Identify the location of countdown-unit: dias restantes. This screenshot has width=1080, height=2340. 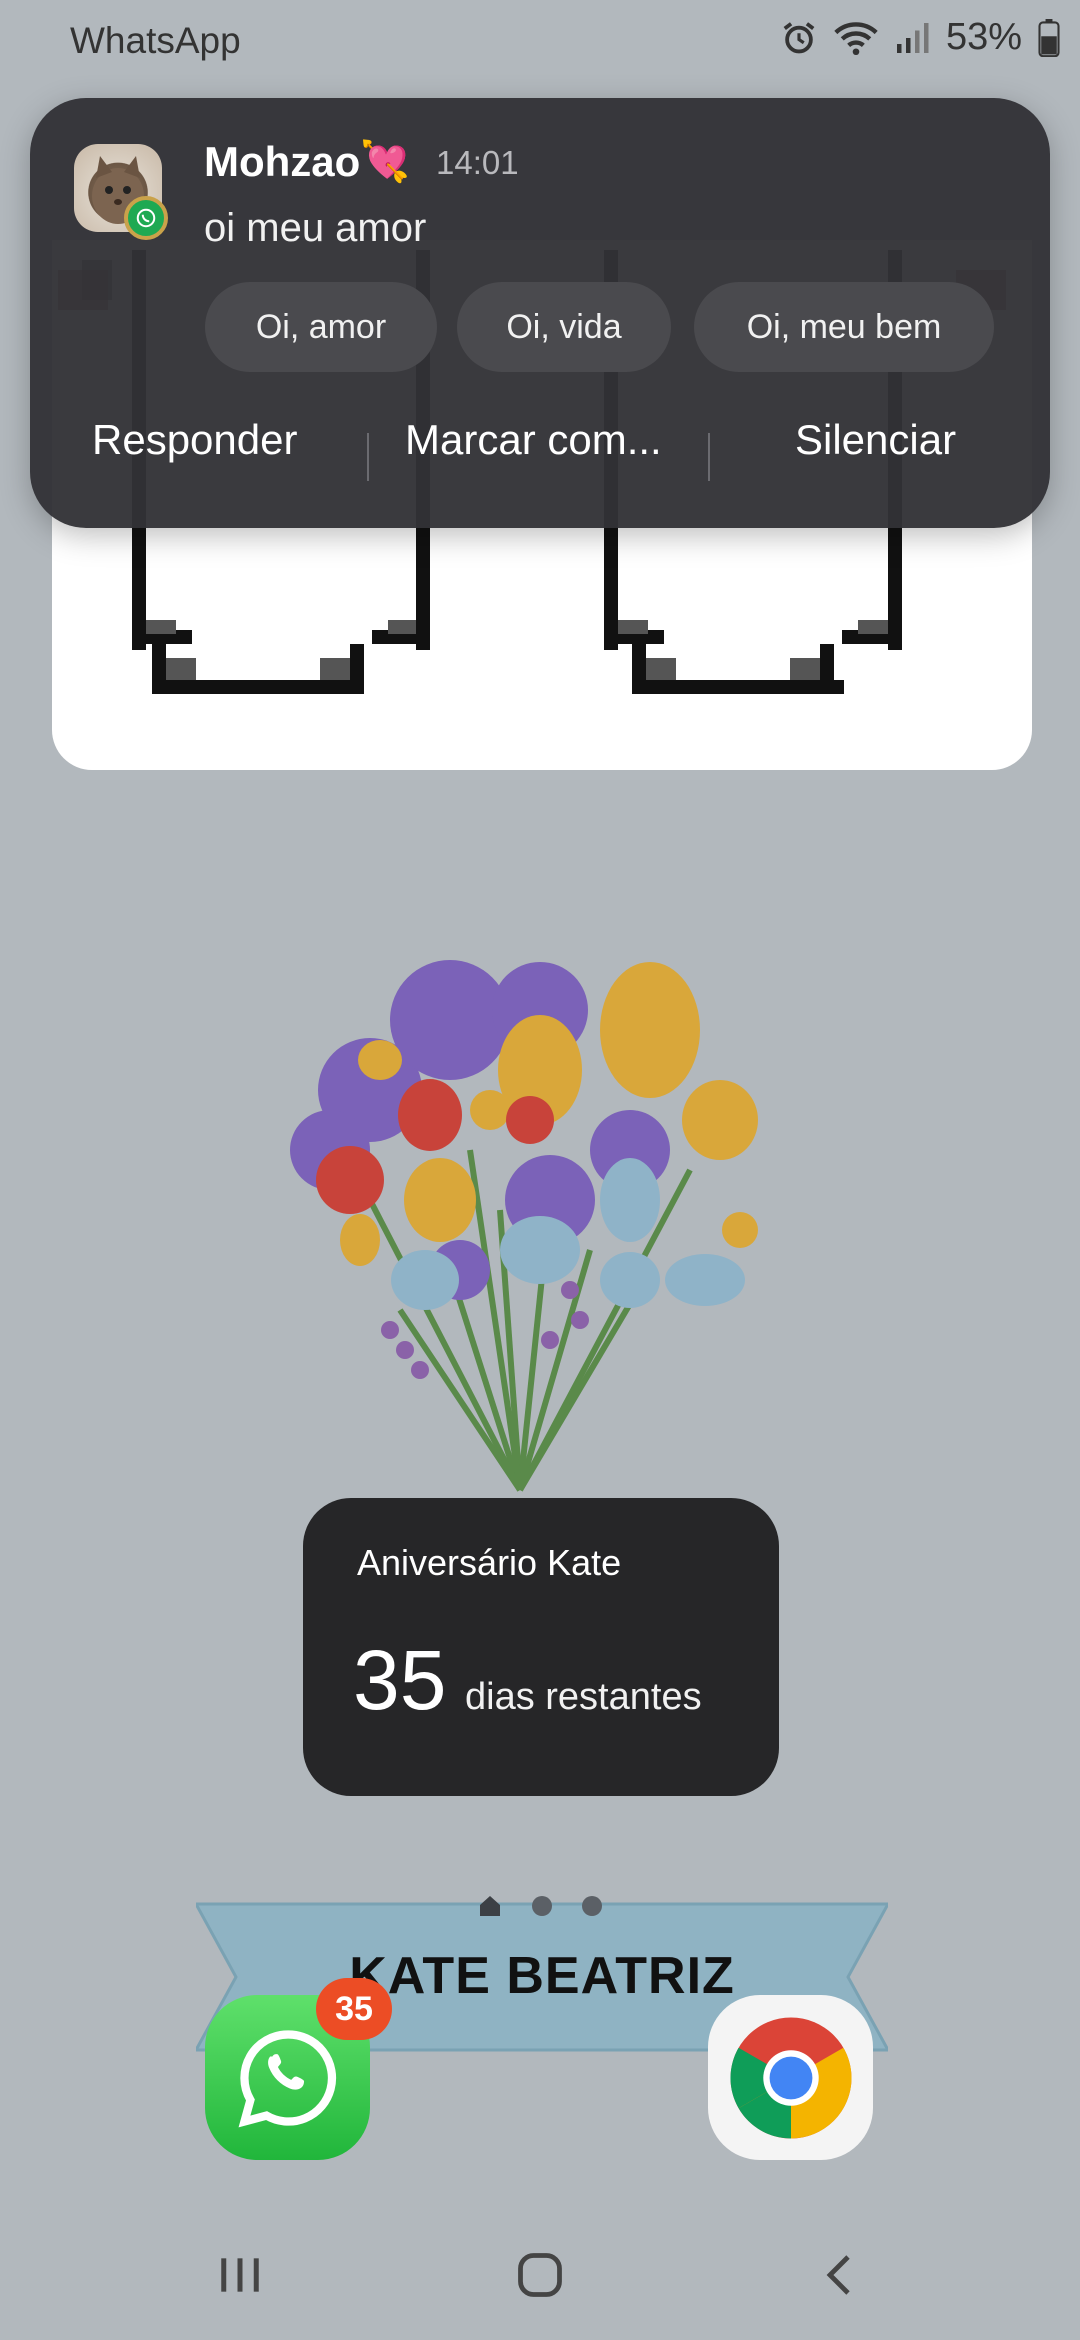
(583, 1697).